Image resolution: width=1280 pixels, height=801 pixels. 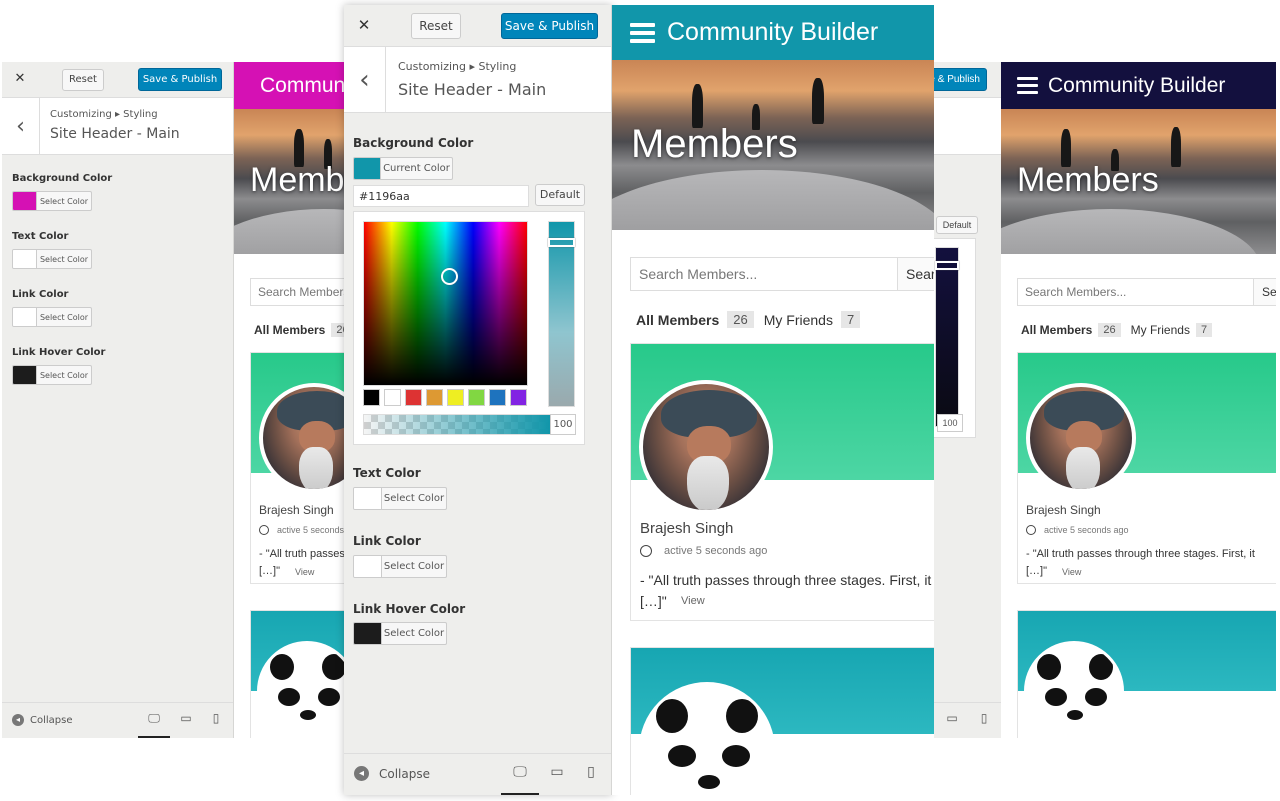 I want to click on preview-right-partial: Save & Publish Default 100 ▭ ▯, so click(x=967, y=400).